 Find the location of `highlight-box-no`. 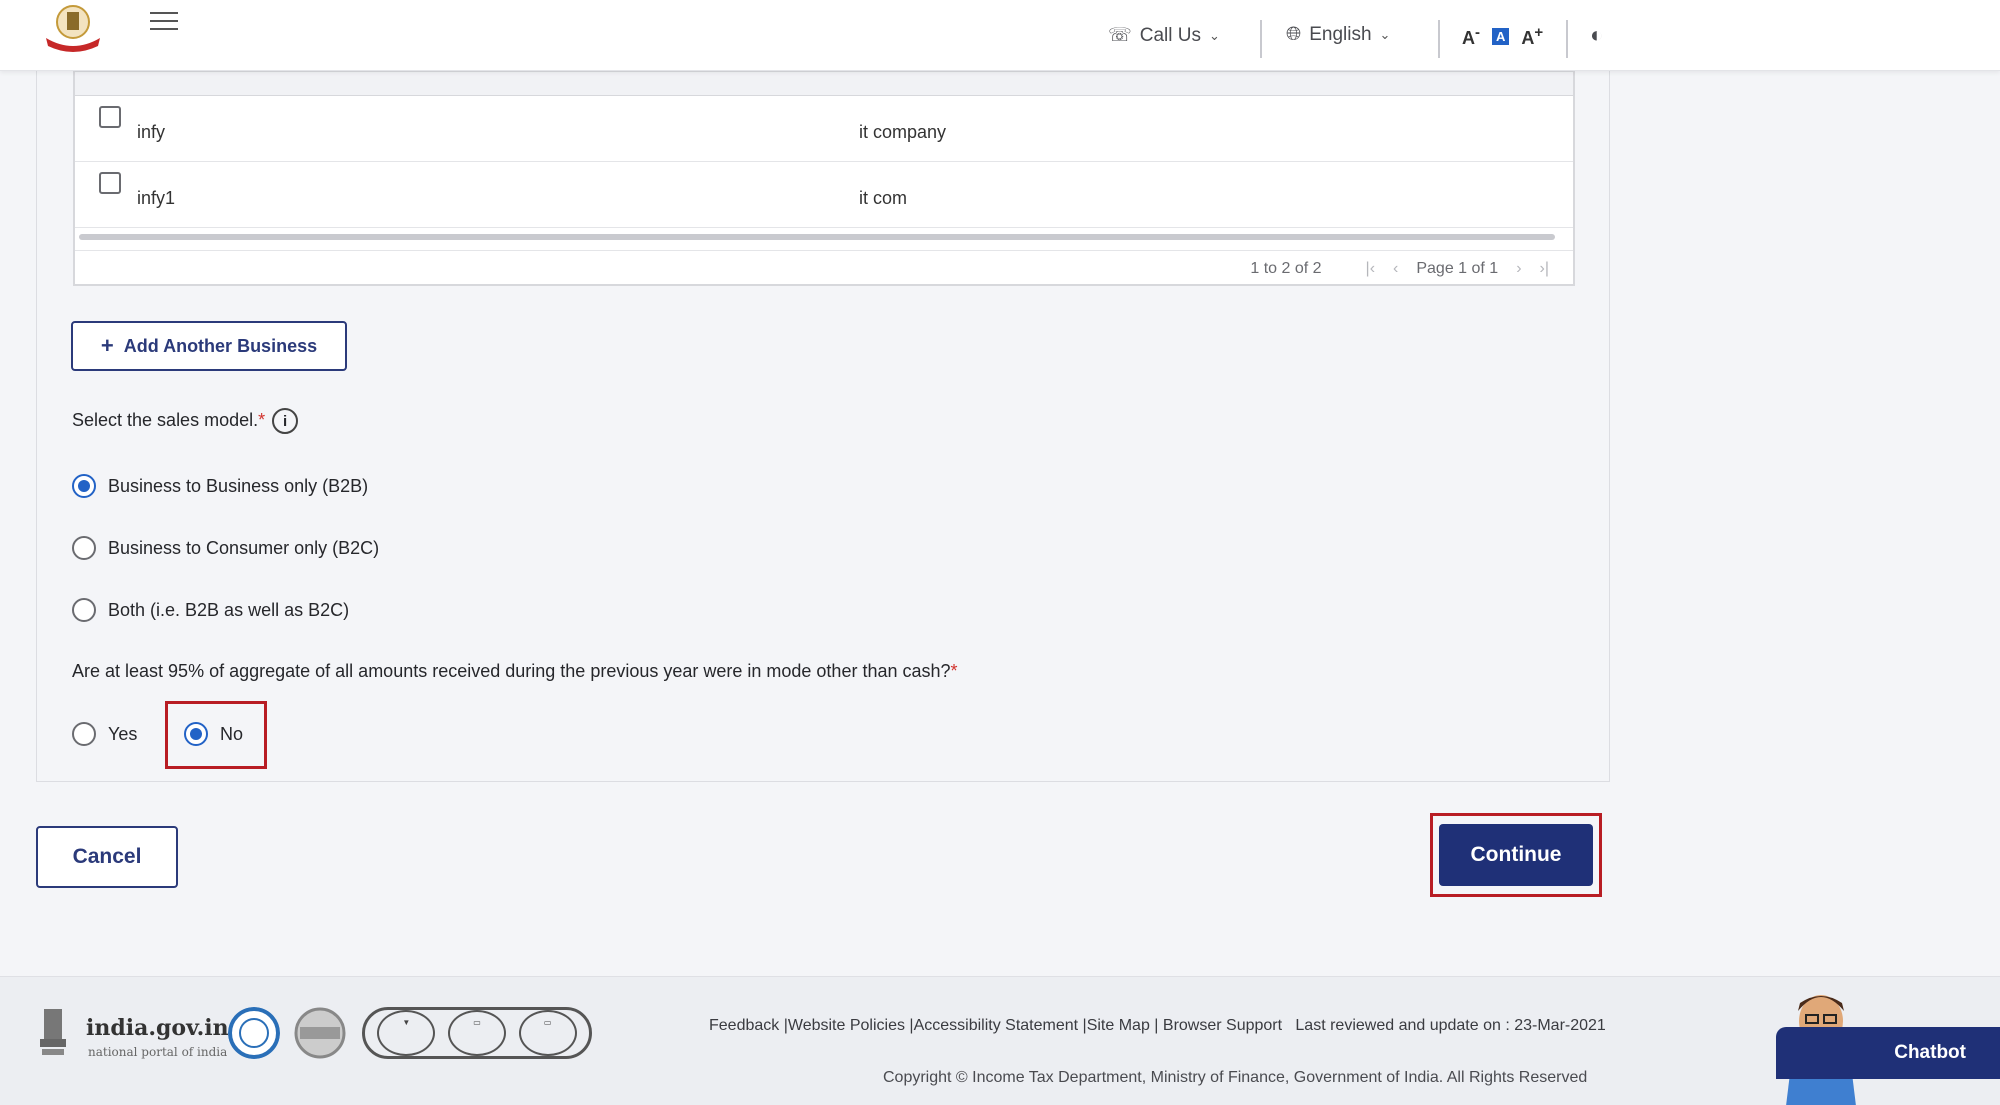

highlight-box-no is located at coordinates (216, 735).